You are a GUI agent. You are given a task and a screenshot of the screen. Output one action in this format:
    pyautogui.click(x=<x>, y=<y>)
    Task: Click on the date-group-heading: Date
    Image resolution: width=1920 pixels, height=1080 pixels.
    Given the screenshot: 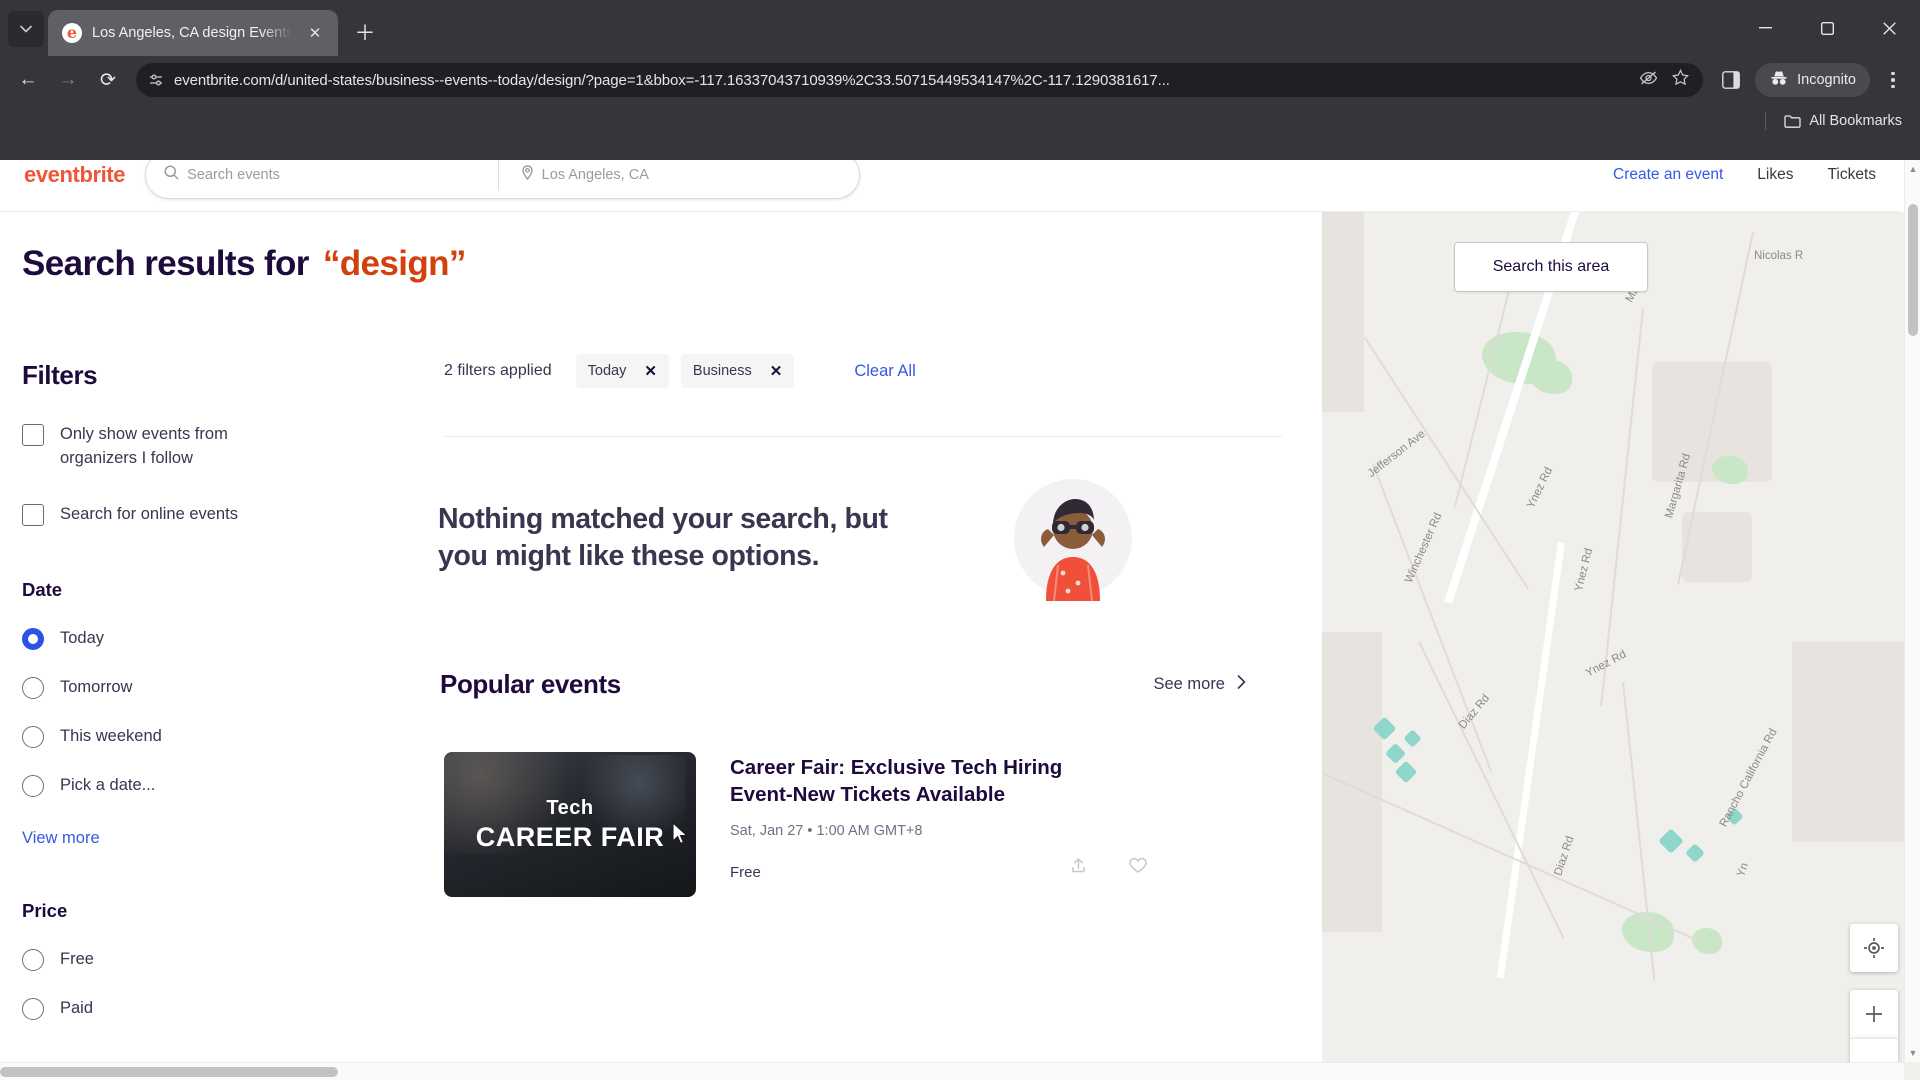 What is the action you would take?
    pyautogui.click(x=42, y=589)
    